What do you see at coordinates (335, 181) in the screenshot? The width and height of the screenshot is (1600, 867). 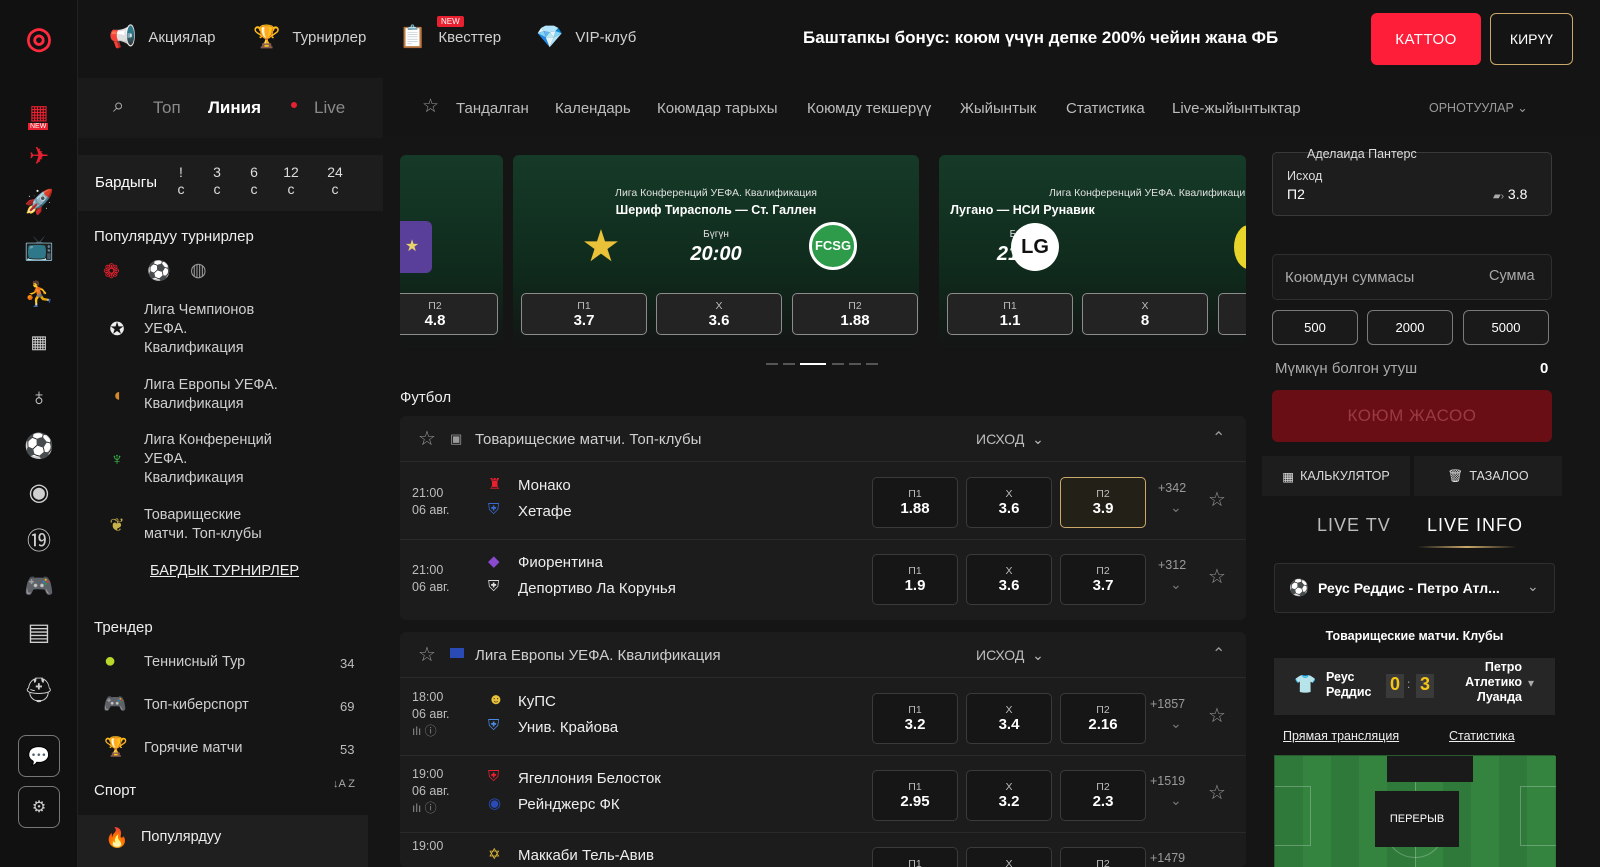 I see `period-24: 24 с` at bounding box center [335, 181].